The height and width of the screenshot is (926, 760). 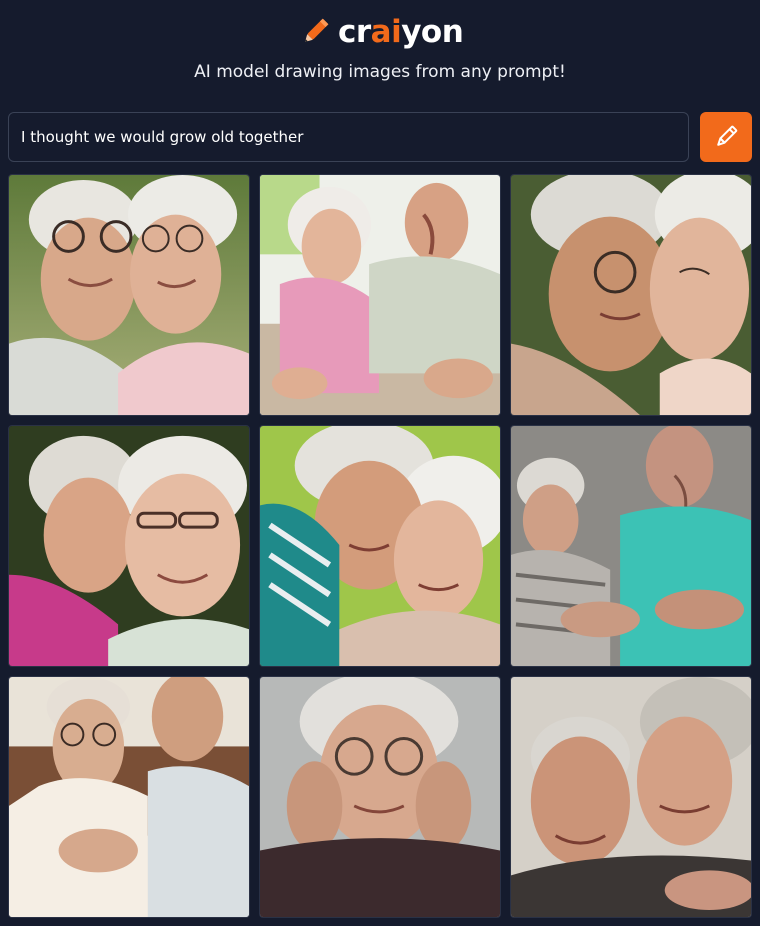 I want to click on brand-name: craiyon, so click(x=401, y=32).